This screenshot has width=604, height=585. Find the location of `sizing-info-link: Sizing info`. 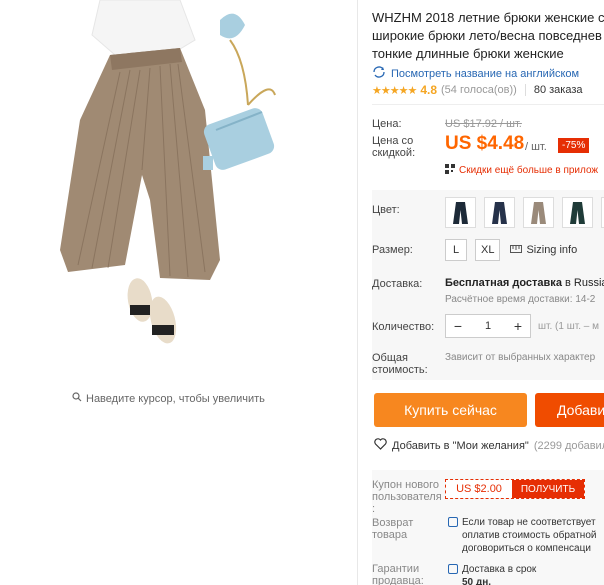

sizing-info-link: Sizing info is located at coordinates (543, 250).